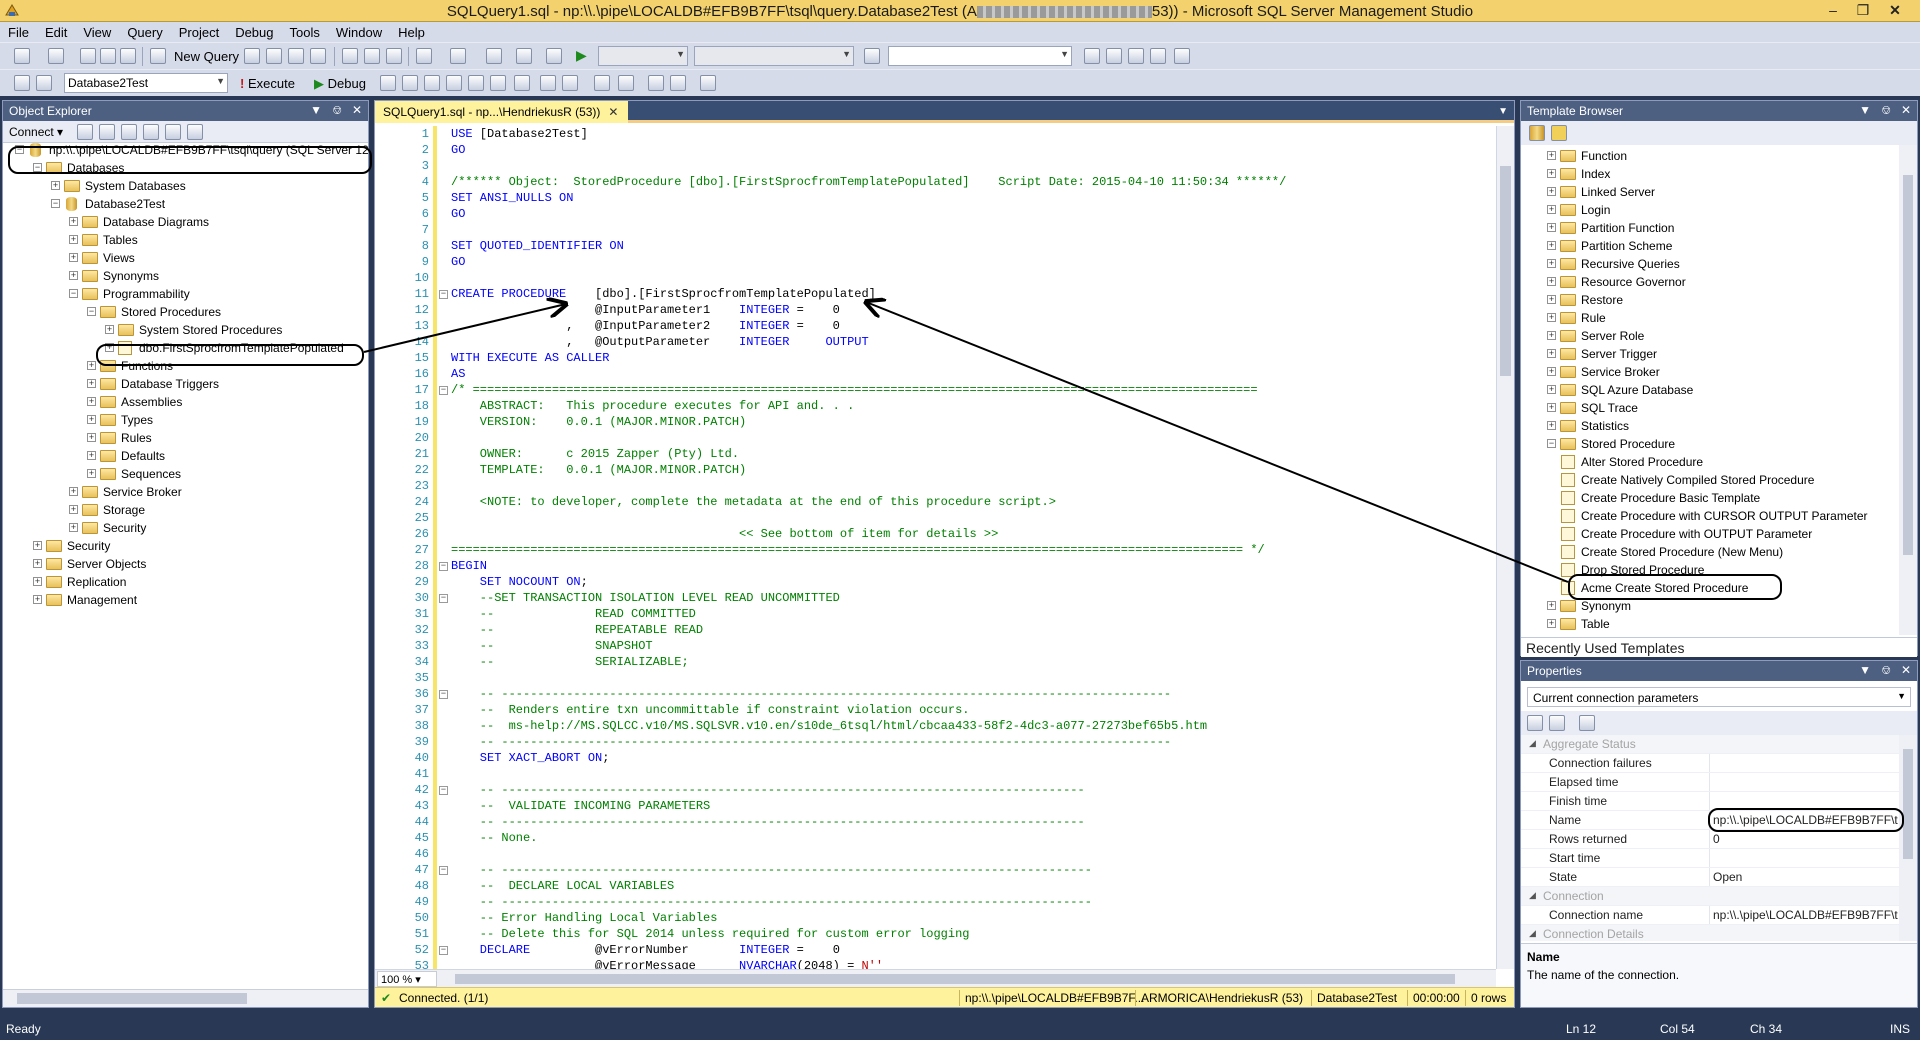  Describe the element at coordinates (935, 262) in the screenshot. I see `code-line: 9 GO` at that location.